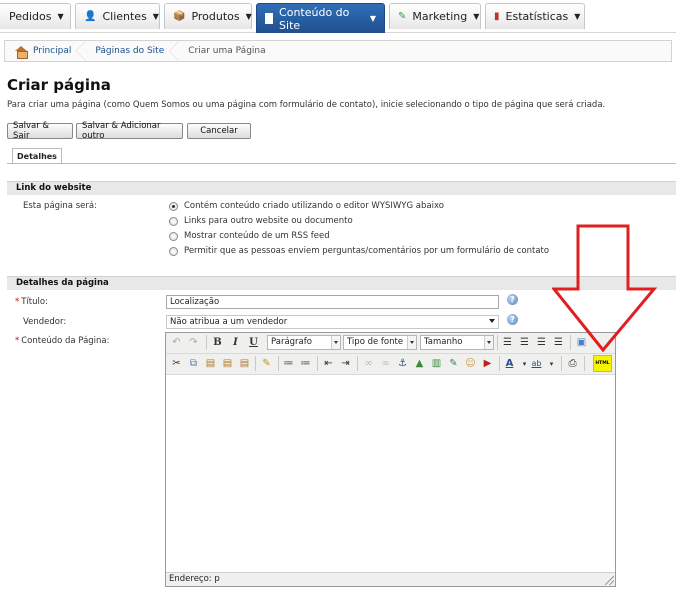  Describe the element at coordinates (37, 156) in the screenshot. I see `tab-detalhes: Detalhes` at that location.